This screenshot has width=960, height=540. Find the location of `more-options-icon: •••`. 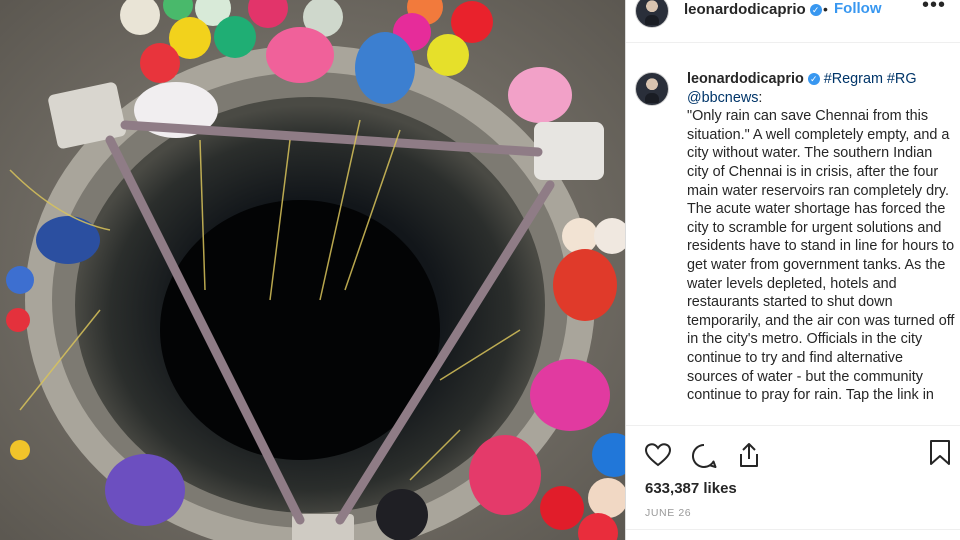

more-options-icon: ••• is located at coordinates (934, 8).